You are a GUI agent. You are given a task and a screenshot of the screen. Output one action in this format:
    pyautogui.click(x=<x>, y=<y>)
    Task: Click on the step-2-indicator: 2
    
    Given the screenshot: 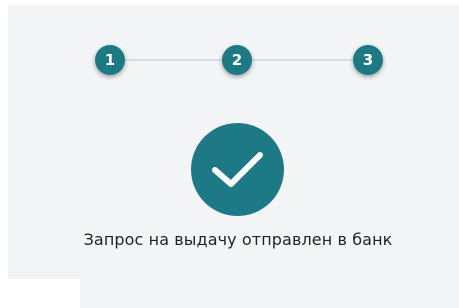 What is the action you would take?
    pyautogui.click(x=237, y=60)
    